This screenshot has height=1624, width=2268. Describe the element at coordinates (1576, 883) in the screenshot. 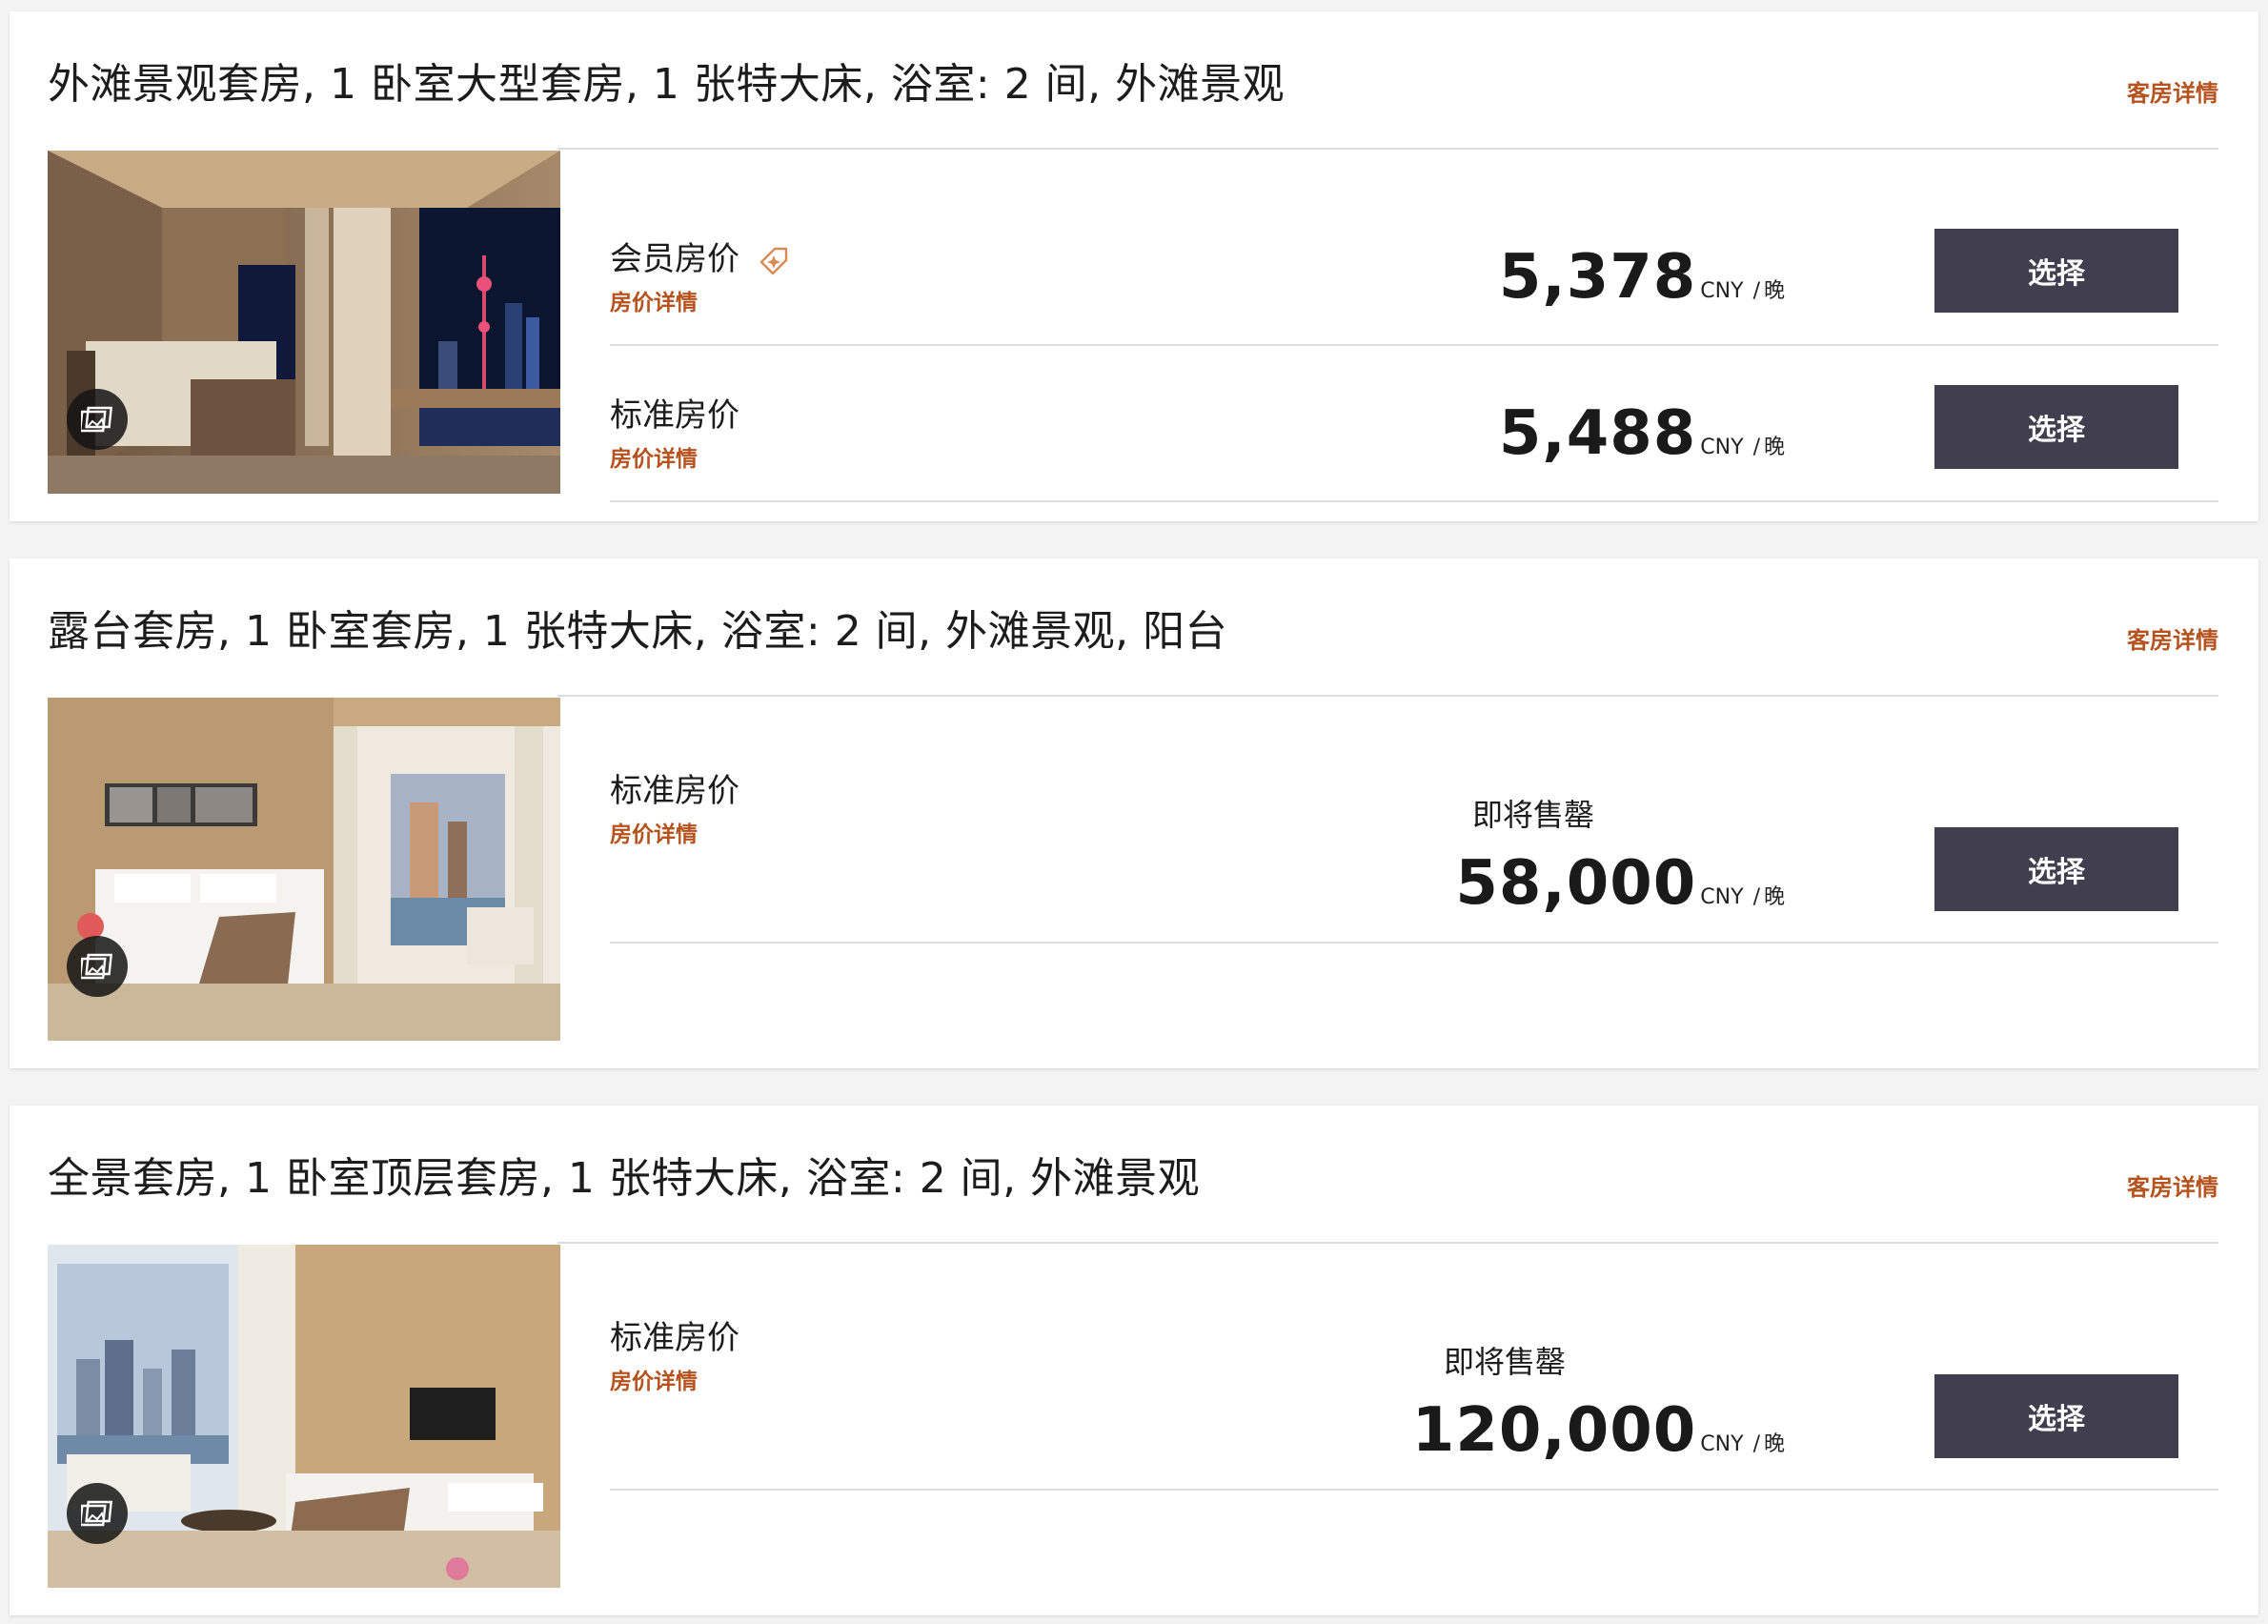

I see `price-amount: 58,000` at that location.